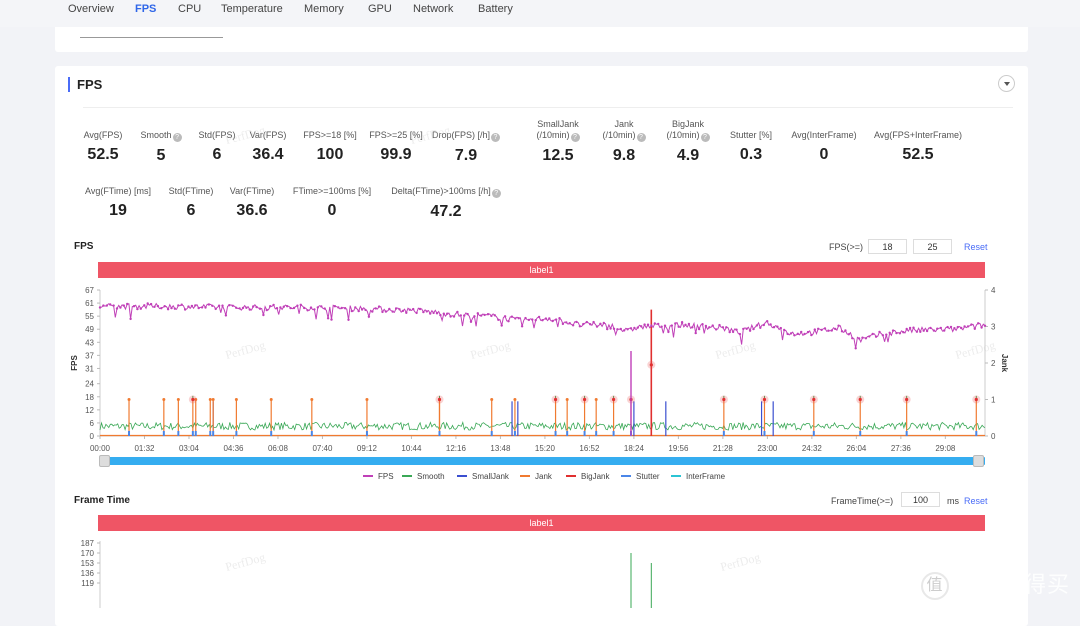  What do you see at coordinates (89, 384) in the screenshot?
I see `y-tick-label: 24` at bounding box center [89, 384].